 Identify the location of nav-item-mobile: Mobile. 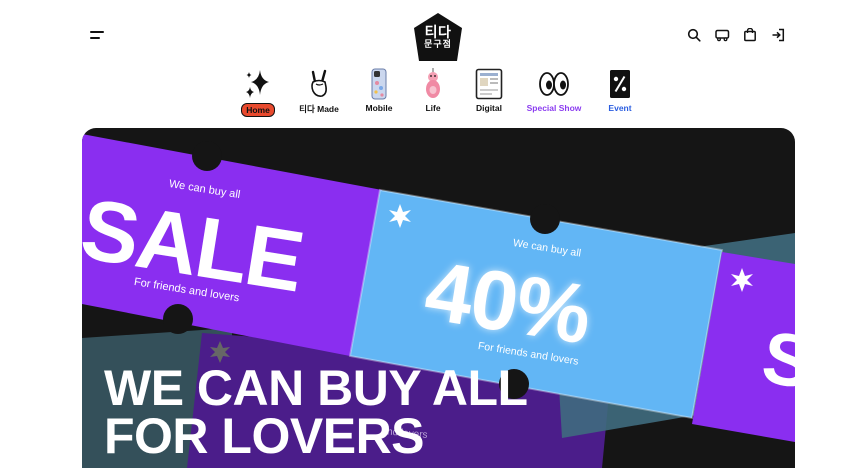
(379, 92).